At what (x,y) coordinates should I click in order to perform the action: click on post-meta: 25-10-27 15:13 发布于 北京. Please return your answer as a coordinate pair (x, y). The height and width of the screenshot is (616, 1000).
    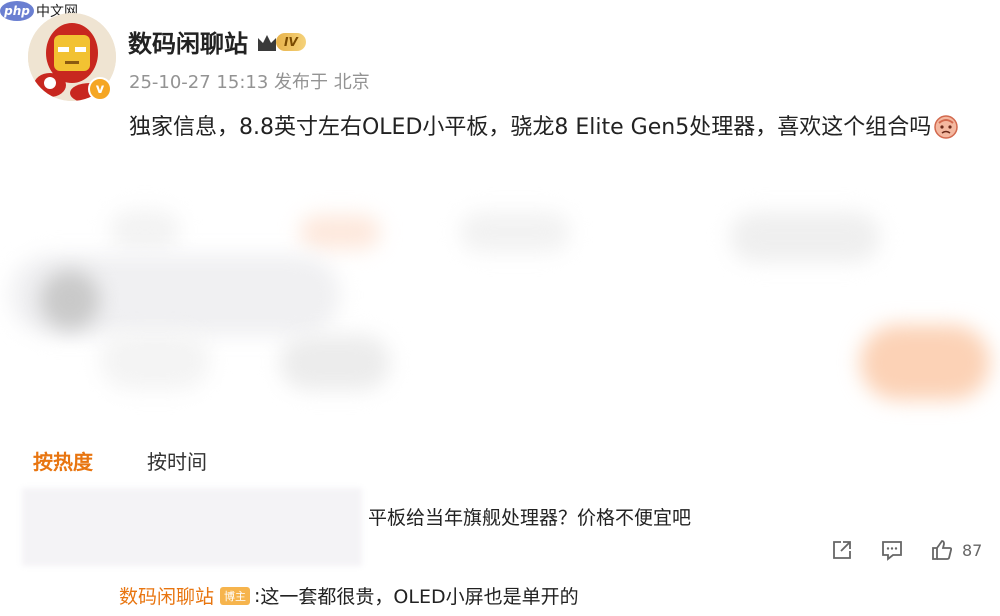
    Looking at the image, I should click on (249, 81).